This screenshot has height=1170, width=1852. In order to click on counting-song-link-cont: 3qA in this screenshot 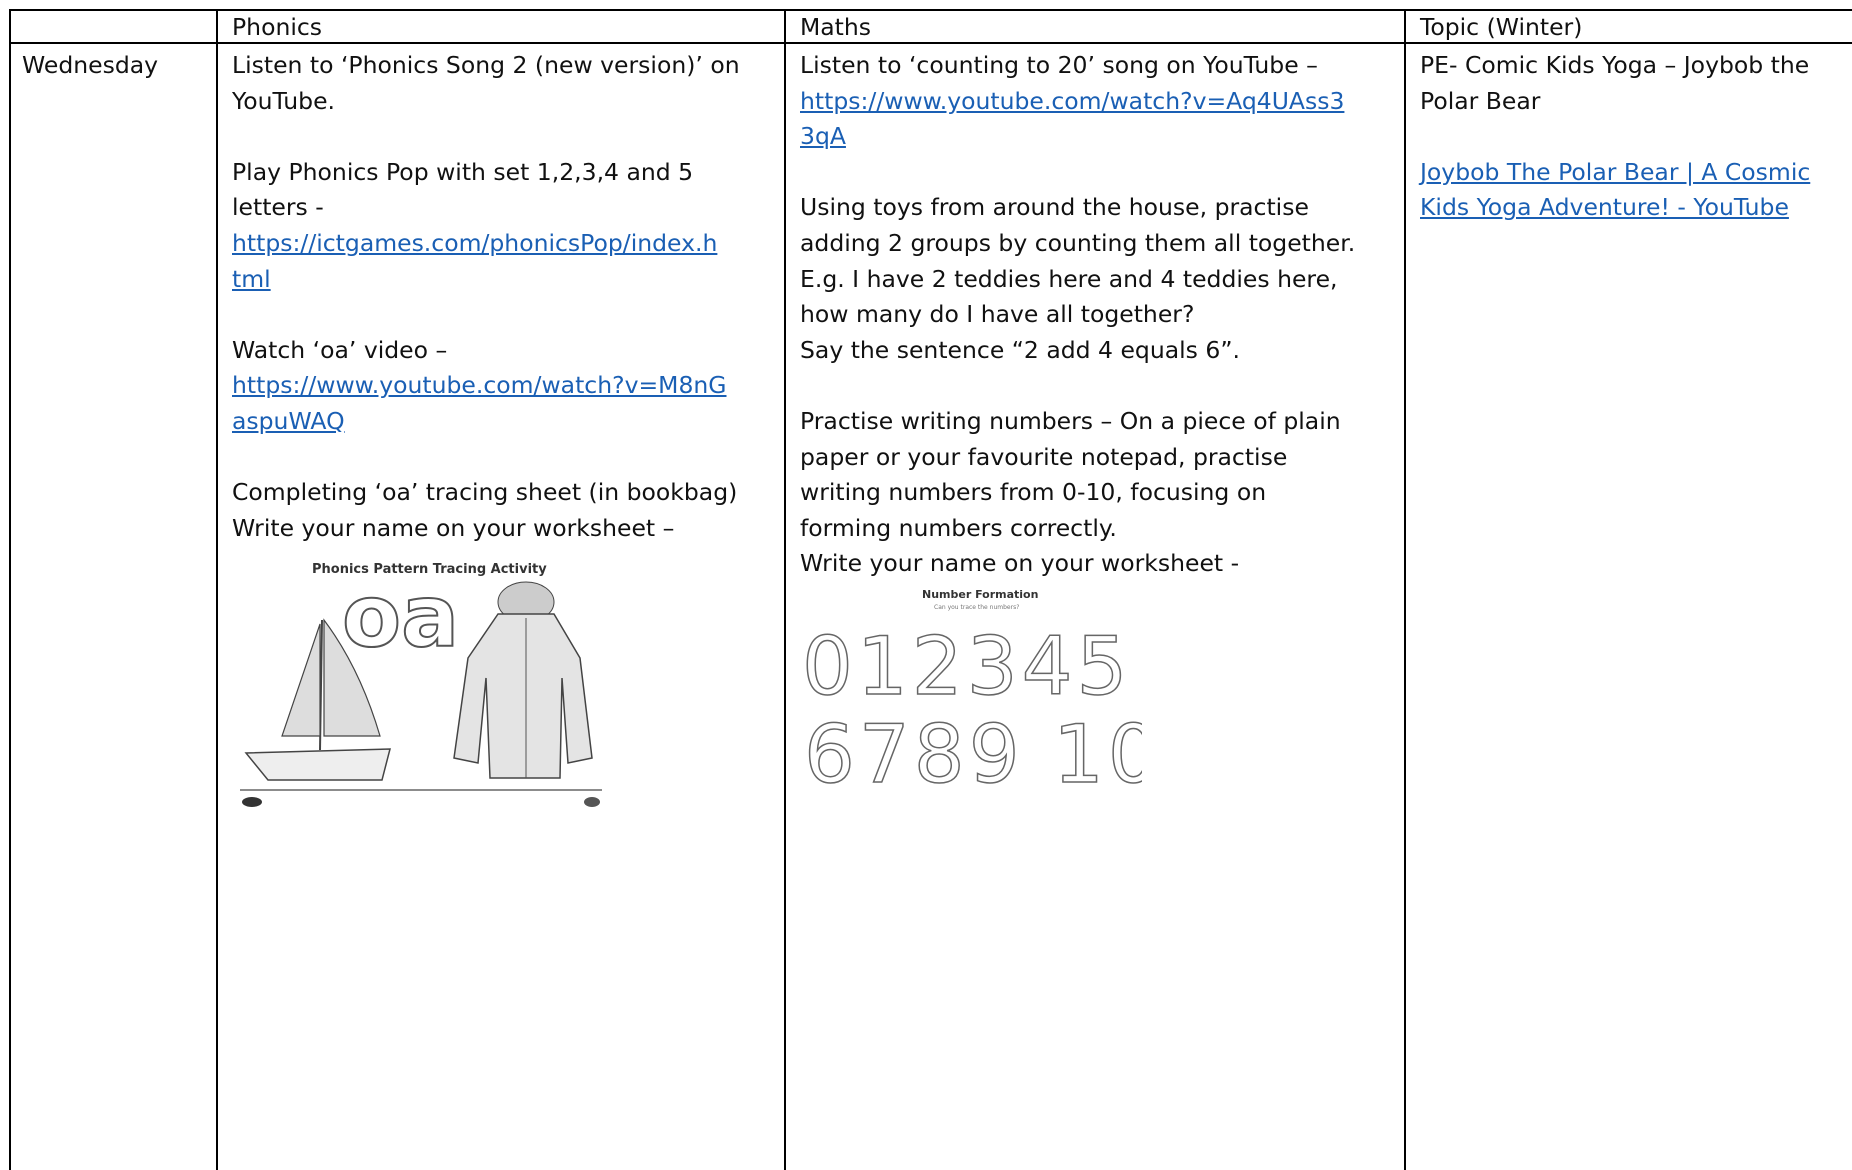, I will do `click(823, 136)`.